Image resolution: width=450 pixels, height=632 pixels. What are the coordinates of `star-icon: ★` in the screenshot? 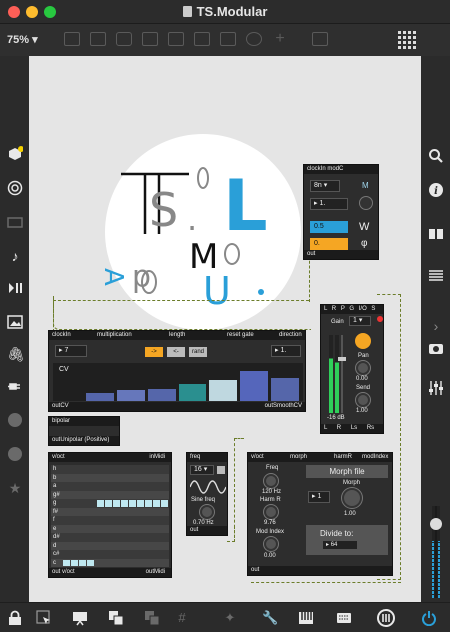 It's located at (15, 488).